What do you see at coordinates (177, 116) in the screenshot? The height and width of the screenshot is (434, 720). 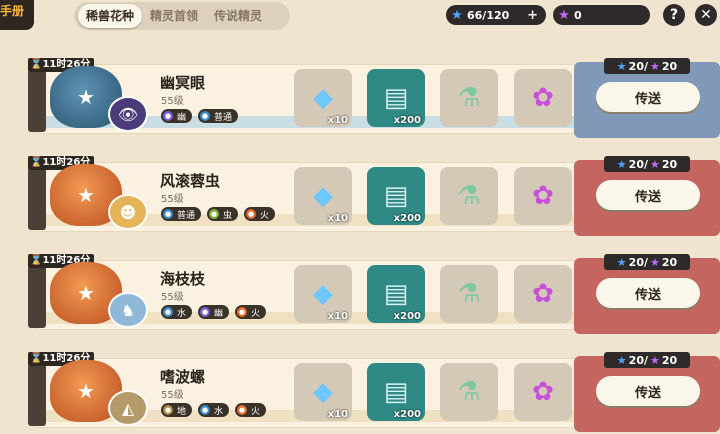 I see `type-badge: ● 幽` at bounding box center [177, 116].